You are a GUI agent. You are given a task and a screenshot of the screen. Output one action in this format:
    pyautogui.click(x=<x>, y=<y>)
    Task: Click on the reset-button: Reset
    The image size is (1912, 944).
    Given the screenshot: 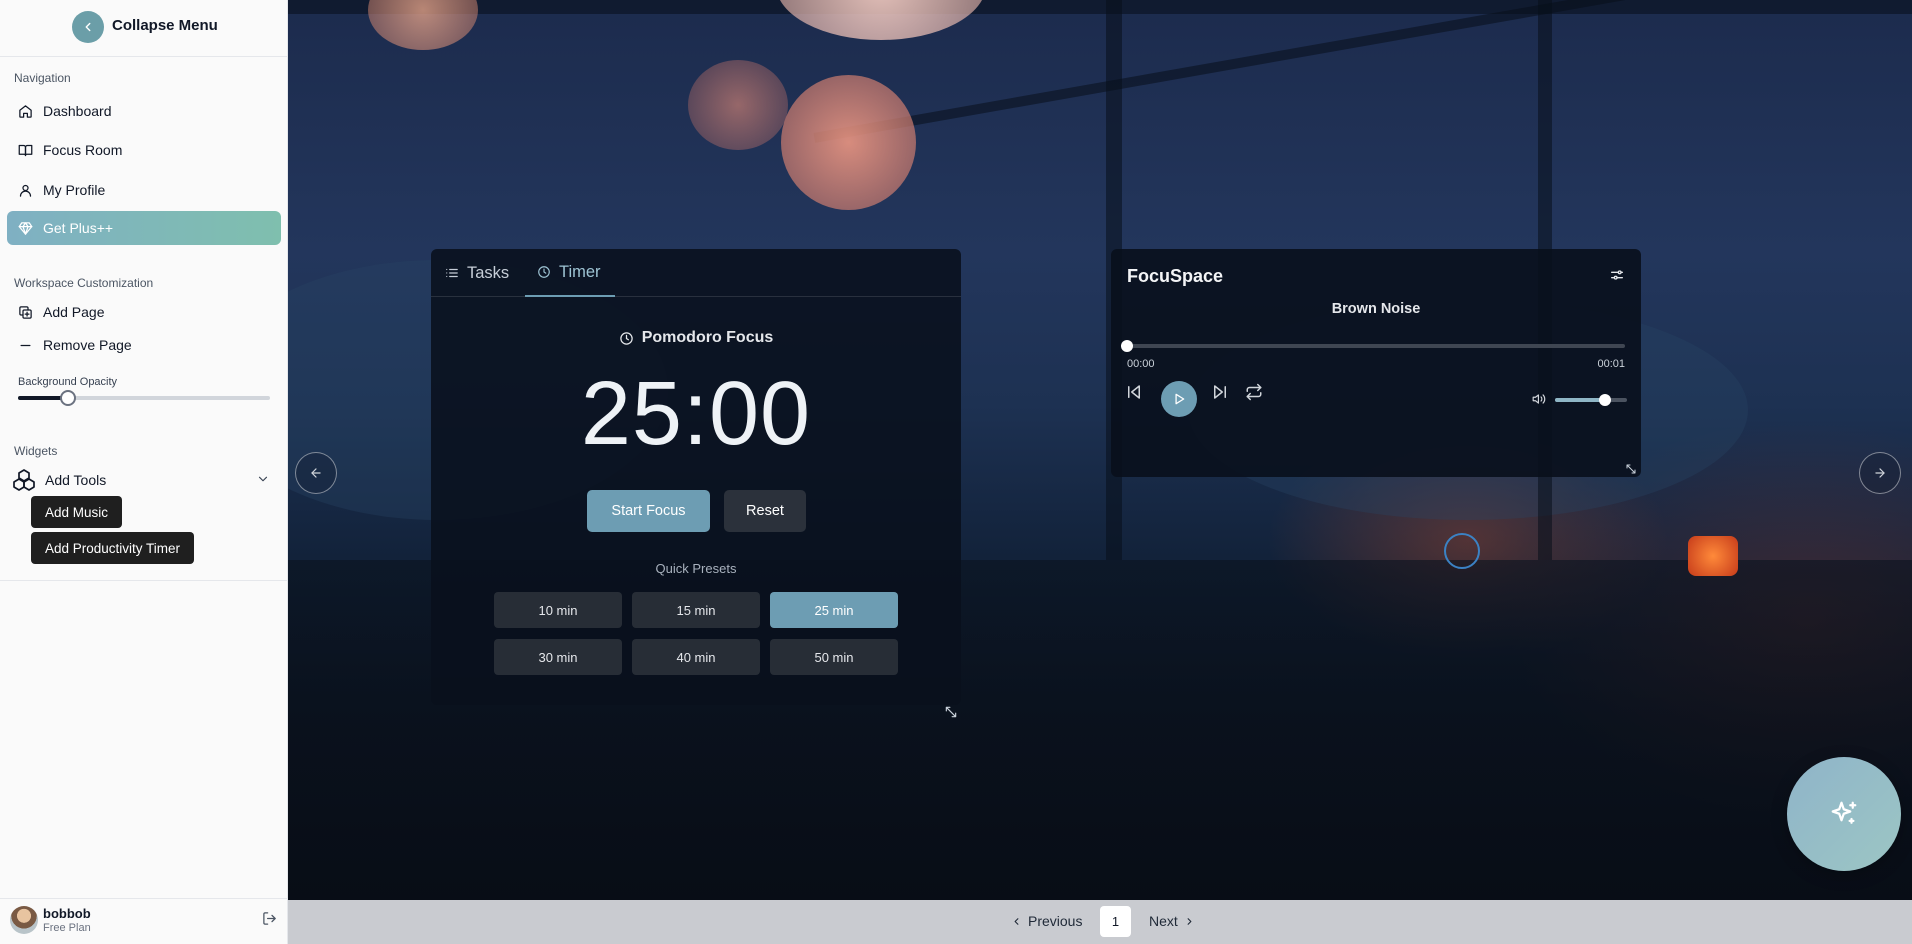 What is the action you would take?
    pyautogui.click(x=765, y=511)
    